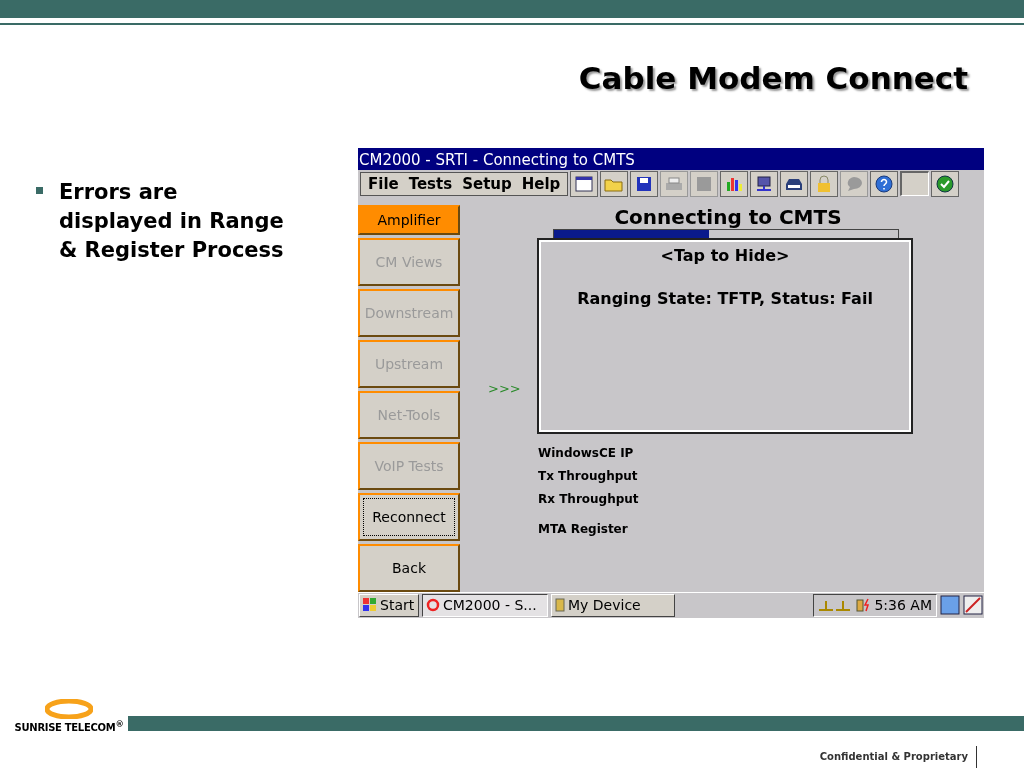 This screenshot has width=1024, height=768. Describe the element at coordinates (854, 183) in the screenshot. I see `speech-bubble-icon` at that location.